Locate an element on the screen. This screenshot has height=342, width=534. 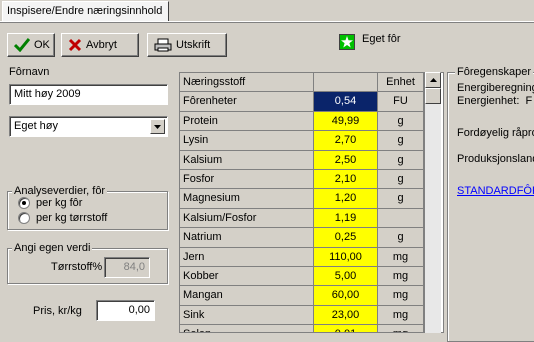
nutrient-name: Natrium is located at coordinates (247, 238).